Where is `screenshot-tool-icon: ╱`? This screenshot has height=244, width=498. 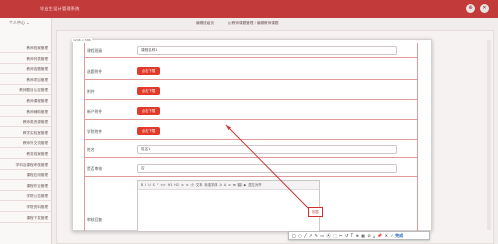
screenshot-tool-icon: ╱ is located at coordinates (305, 235).